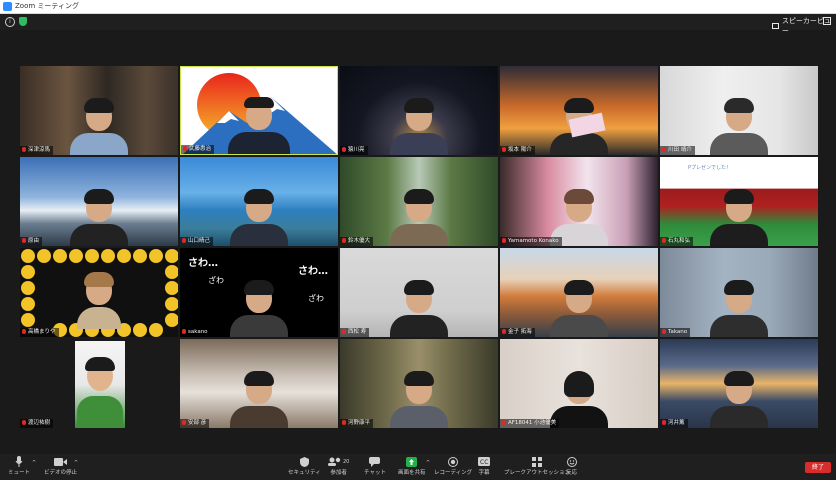 This screenshot has height=480, width=836. What do you see at coordinates (10, 22) in the screenshot?
I see `info-icon: i` at bounding box center [10, 22].